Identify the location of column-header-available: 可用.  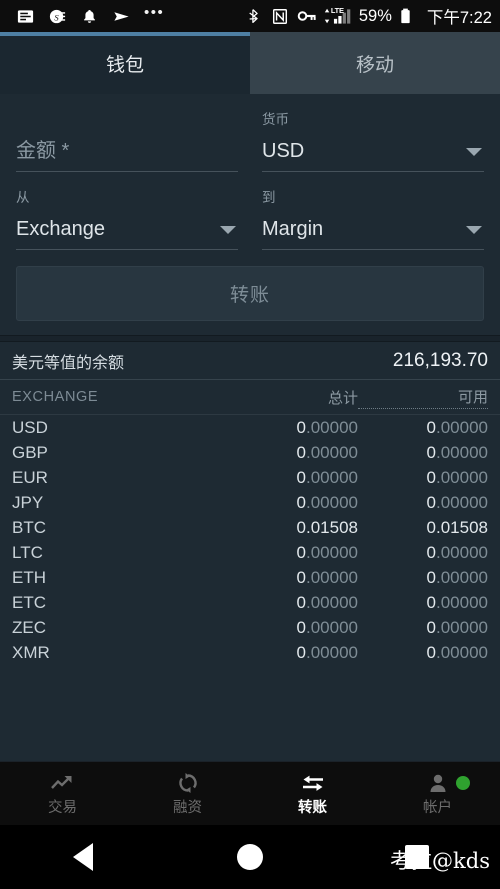
(423, 397).